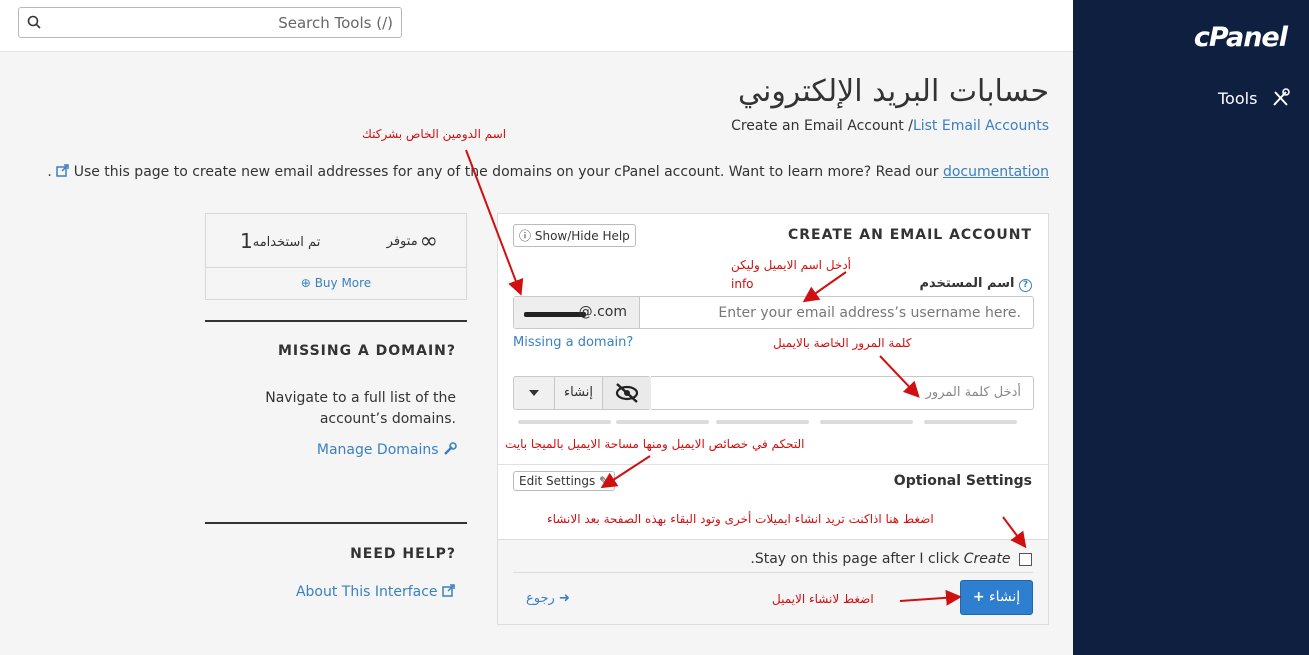 The image size is (1309, 655). What do you see at coordinates (335, 23) in the screenshot?
I see `search-placeholder: Search Tools (/)` at bounding box center [335, 23].